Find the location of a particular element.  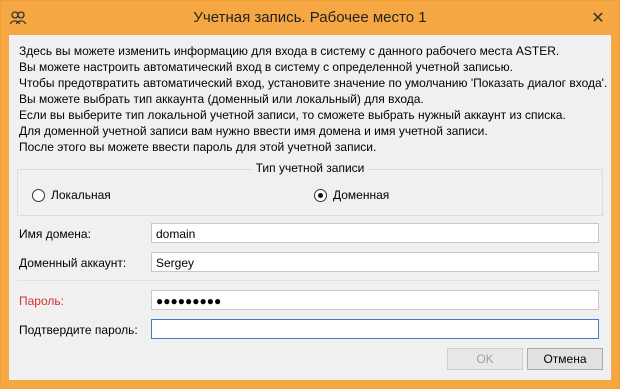

confirm-row: Подтвердите пароль: is located at coordinates (309, 330).